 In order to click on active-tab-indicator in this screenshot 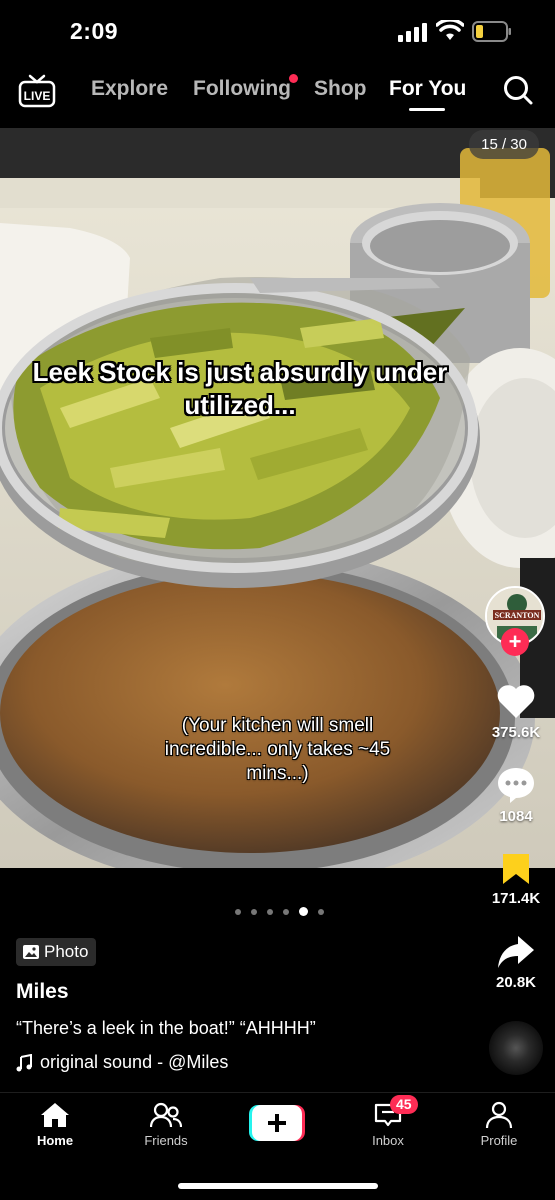, I will do `click(427, 109)`.